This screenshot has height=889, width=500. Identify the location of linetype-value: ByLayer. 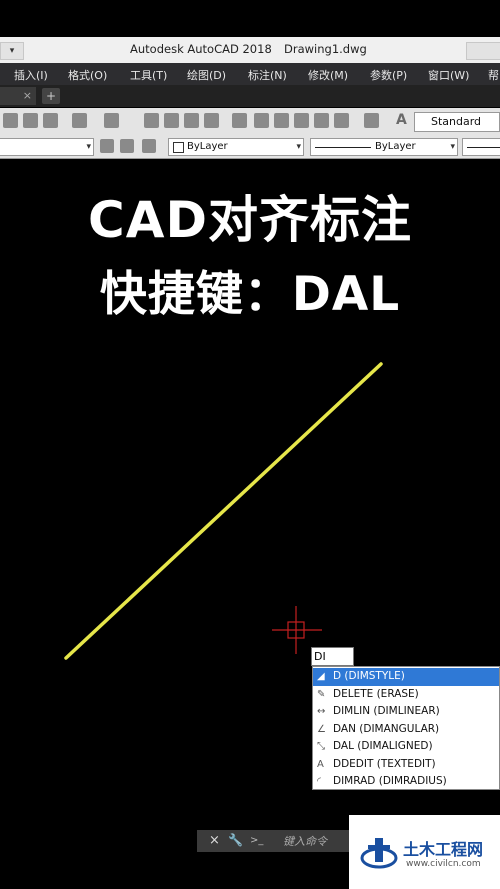
(395, 146).